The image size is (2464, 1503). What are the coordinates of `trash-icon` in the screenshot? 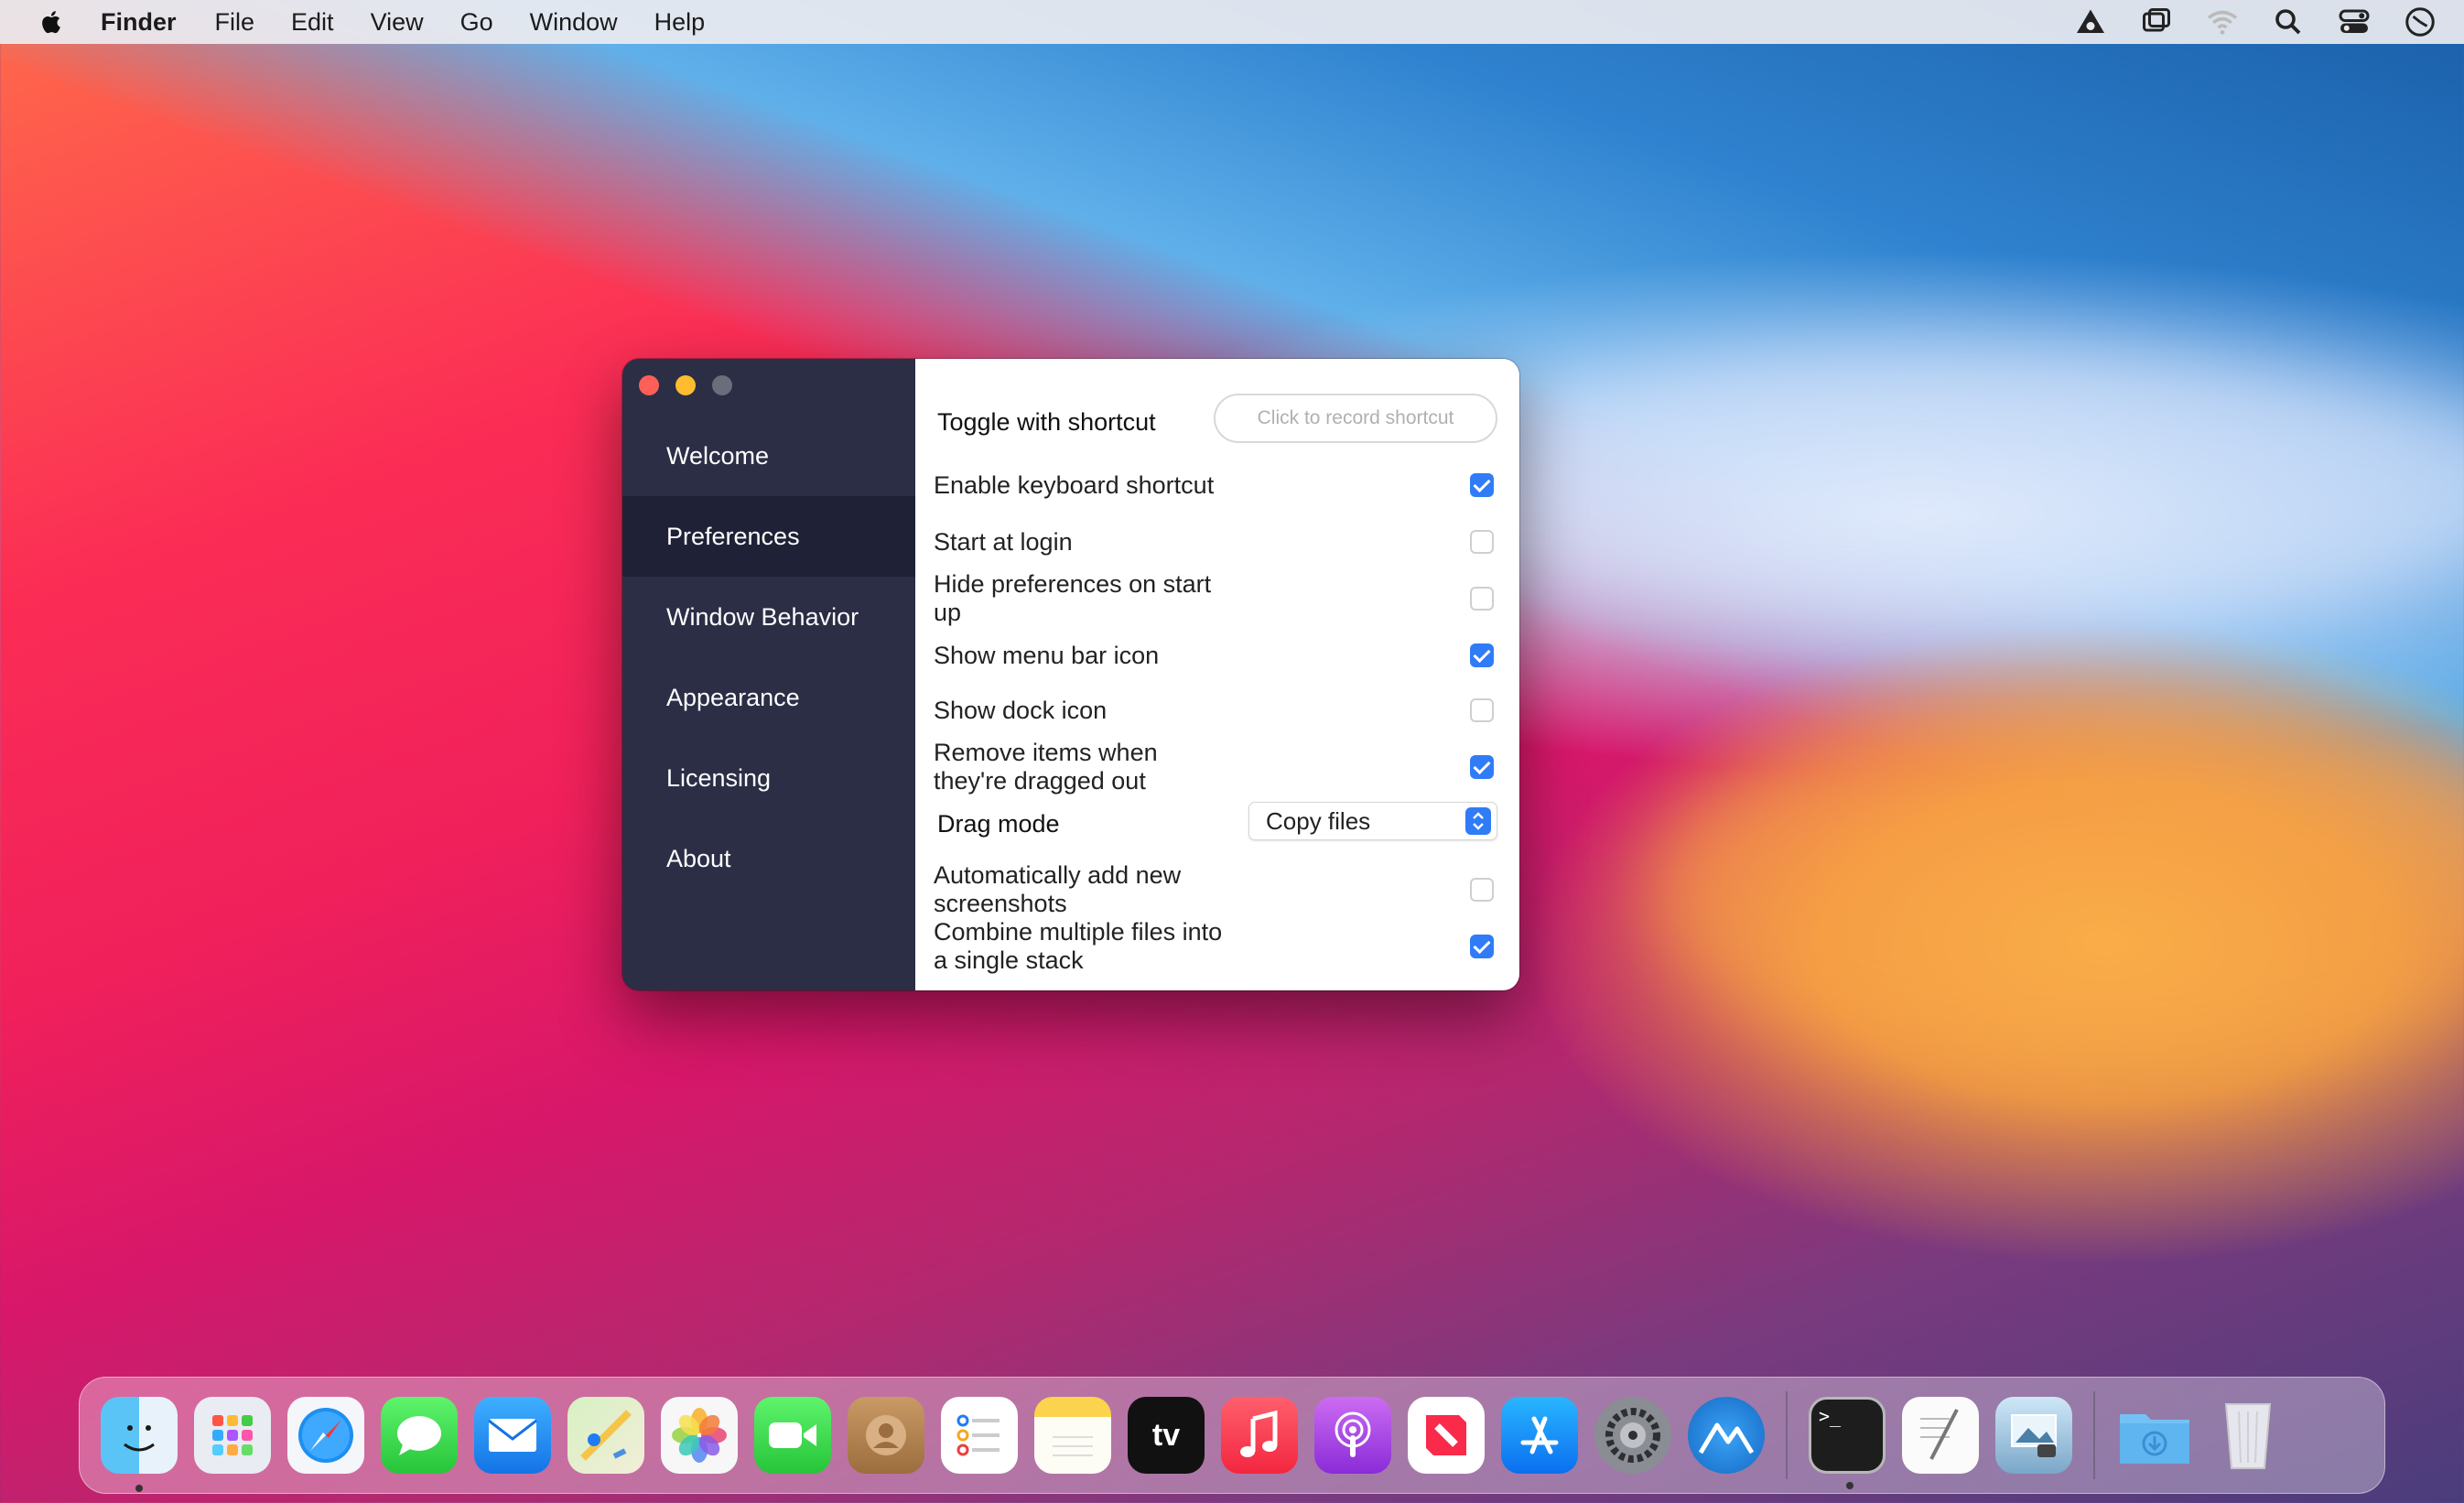 It's located at (2248, 1435).